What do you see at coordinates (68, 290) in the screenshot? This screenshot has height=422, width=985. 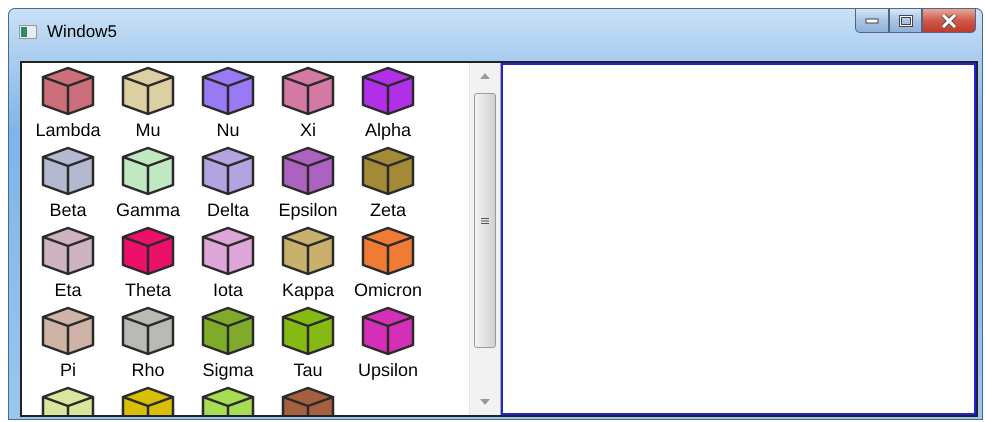 I see `item-label: Eta` at bounding box center [68, 290].